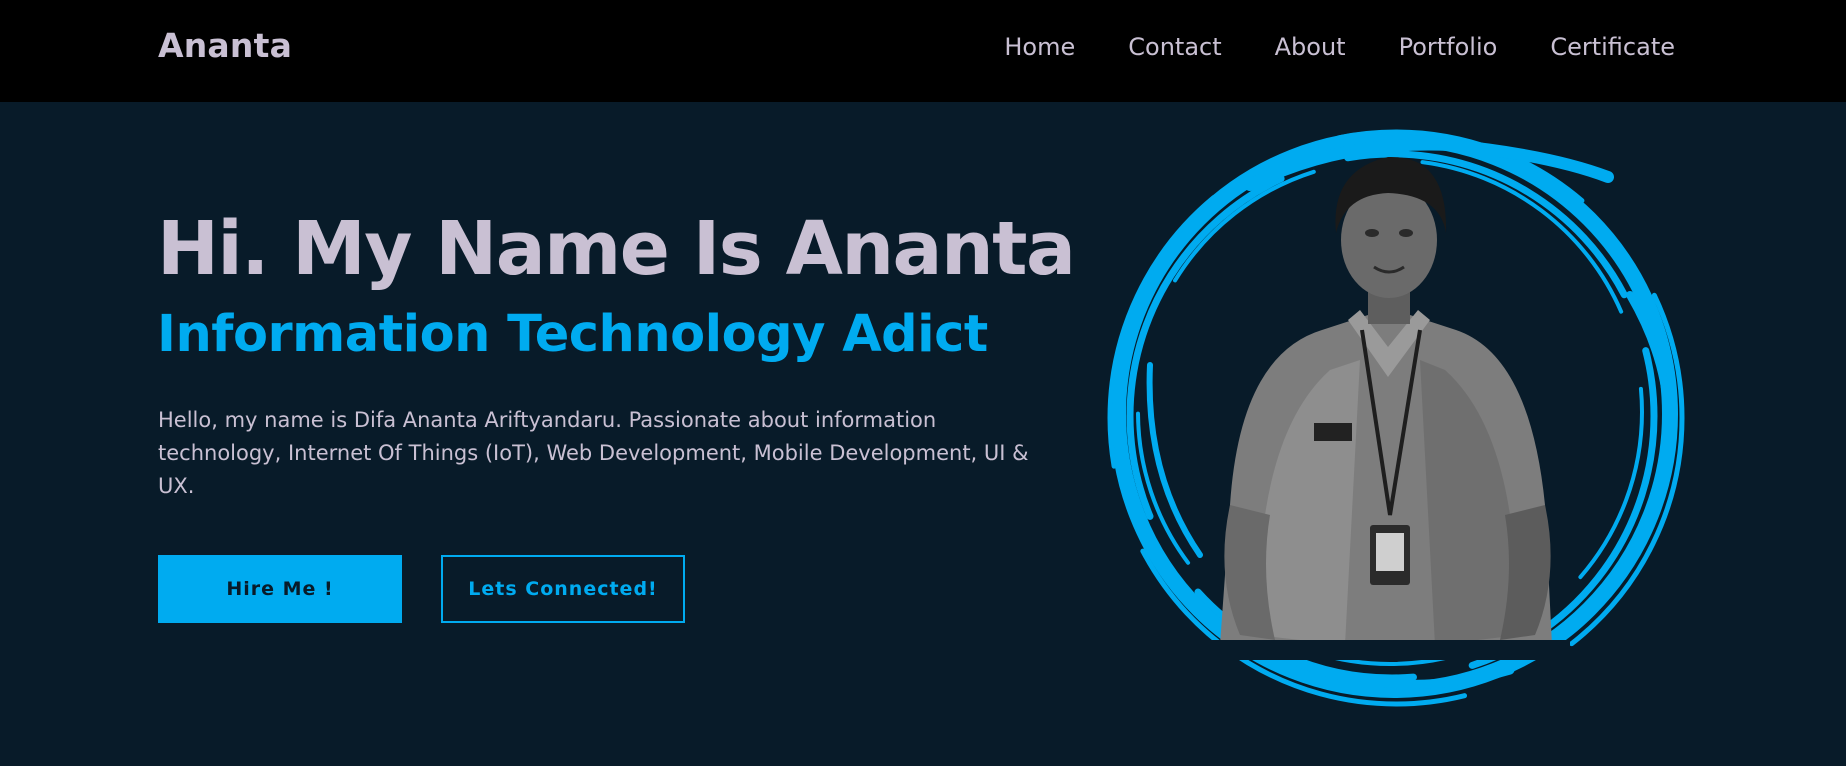 The image size is (1846, 766). What do you see at coordinates (563, 589) in the screenshot?
I see `lets-connected-button: Lets Connected!` at bounding box center [563, 589].